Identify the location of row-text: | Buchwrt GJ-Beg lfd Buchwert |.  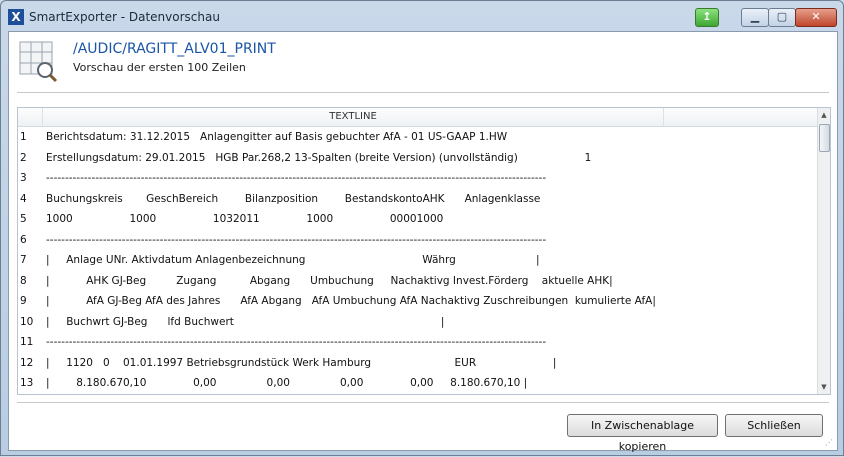
(245, 321).